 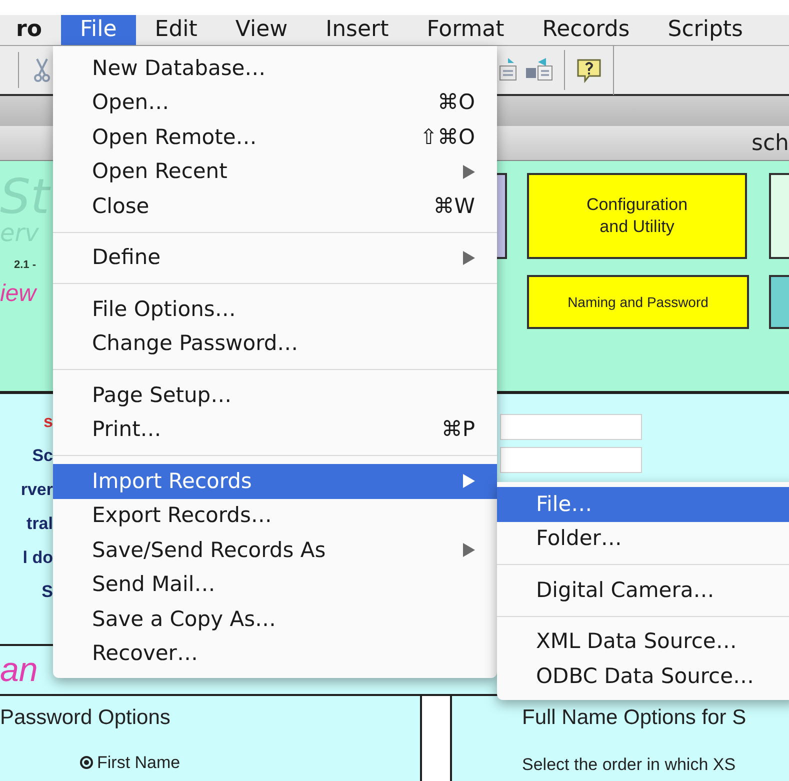 I want to click on radio-option: First Name, so click(x=250, y=762).